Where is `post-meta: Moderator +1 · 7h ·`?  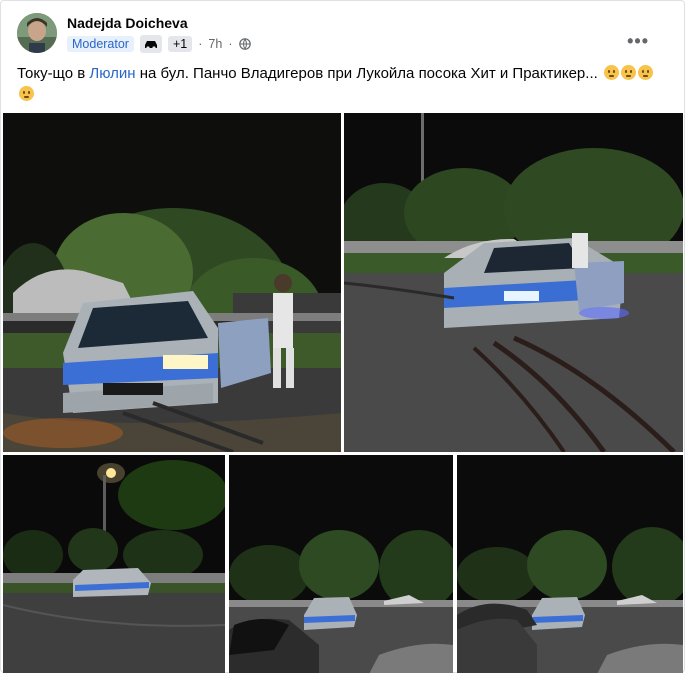 post-meta: Moderator +1 · 7h · is located at coordinates (159, 44).